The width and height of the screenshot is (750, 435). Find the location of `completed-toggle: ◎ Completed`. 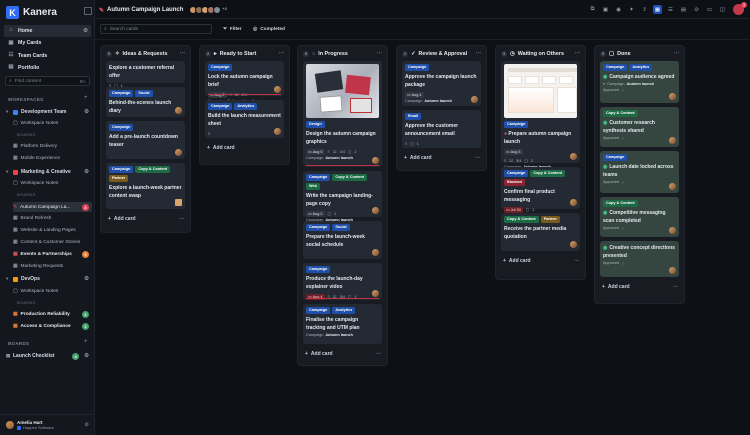

completed-toggle: ◎ Completed is located at coordinates (269, 29).